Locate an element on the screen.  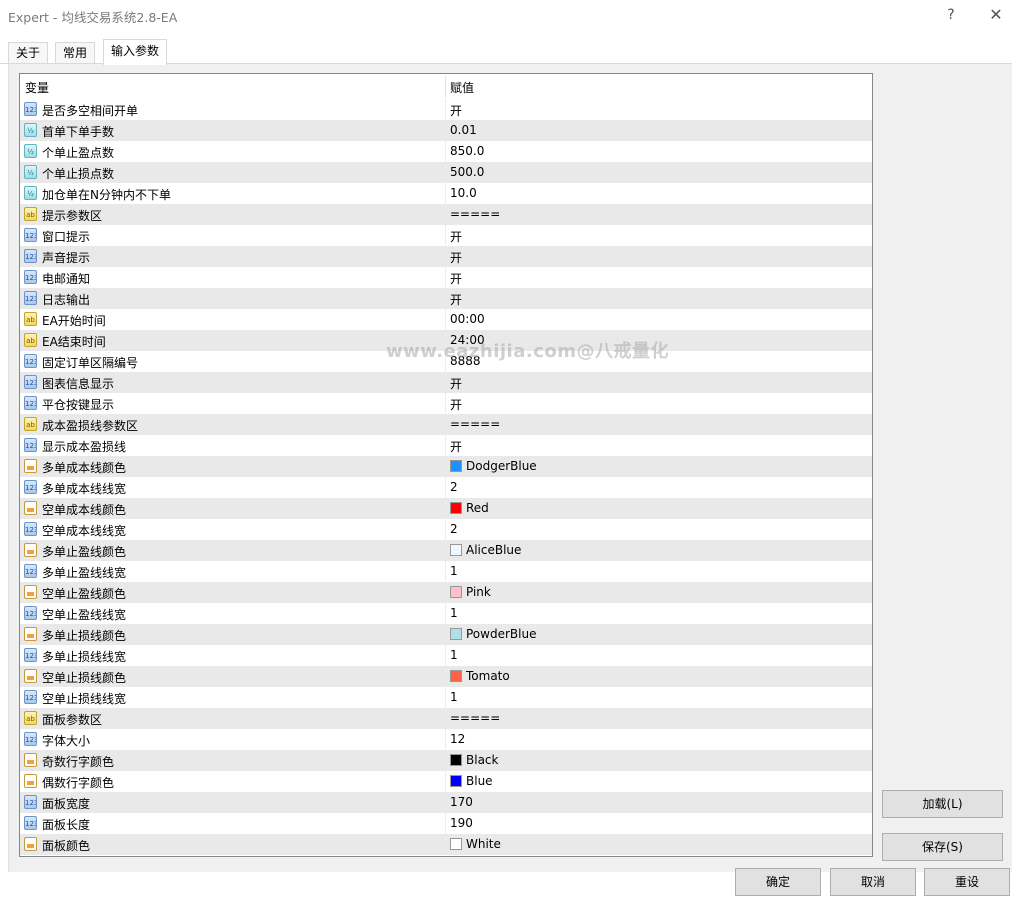
table-row: 偶数行字颜色 Blue is located at coordinates (446, 781).